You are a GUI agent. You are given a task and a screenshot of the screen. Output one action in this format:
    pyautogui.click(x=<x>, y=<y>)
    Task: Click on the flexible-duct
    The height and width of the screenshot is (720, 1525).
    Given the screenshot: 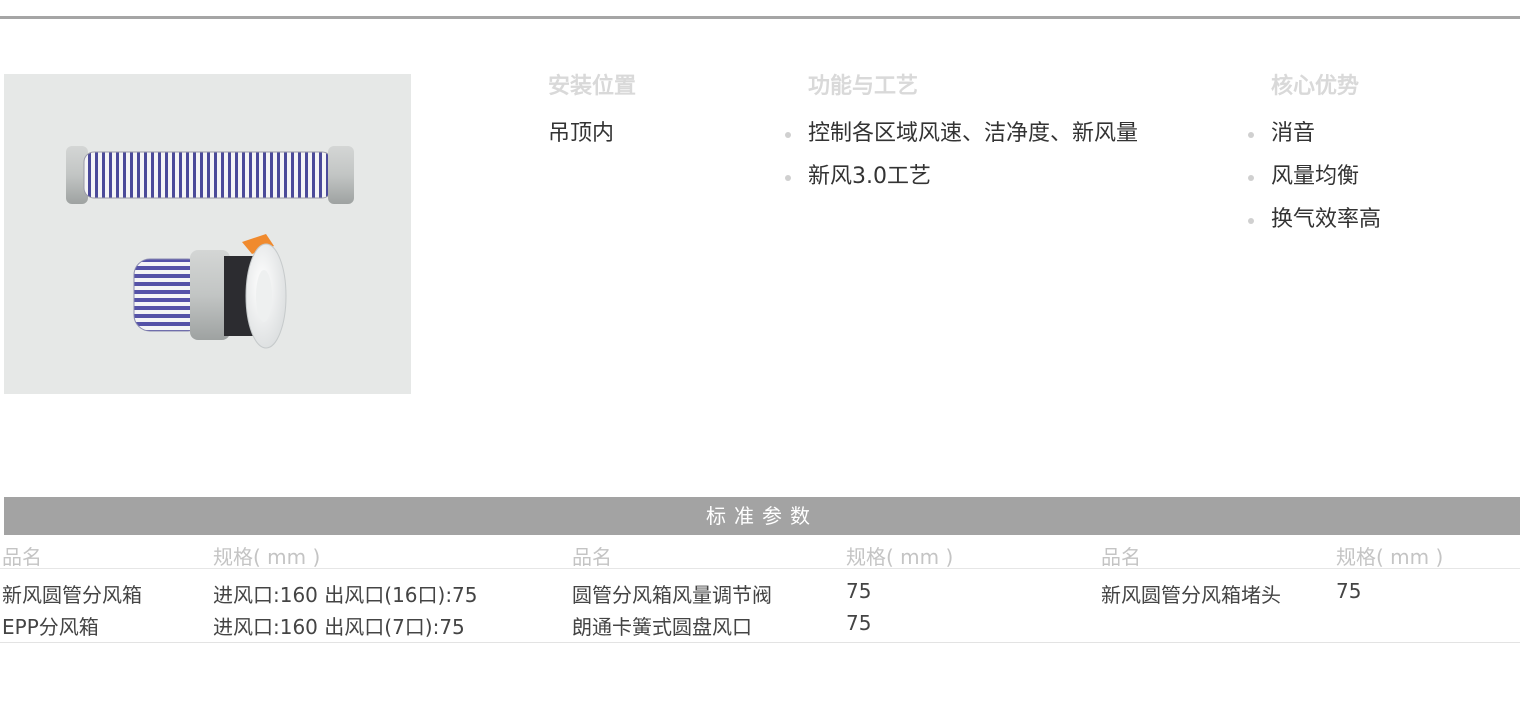 What is the action you would take?
    pyautogui.click(x=210, y=175)
    